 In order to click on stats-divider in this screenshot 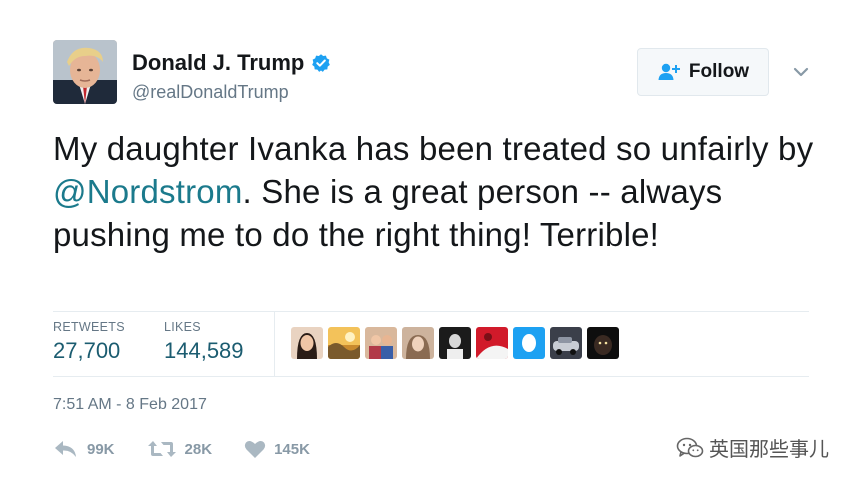, I will do `click(274, 344)`.